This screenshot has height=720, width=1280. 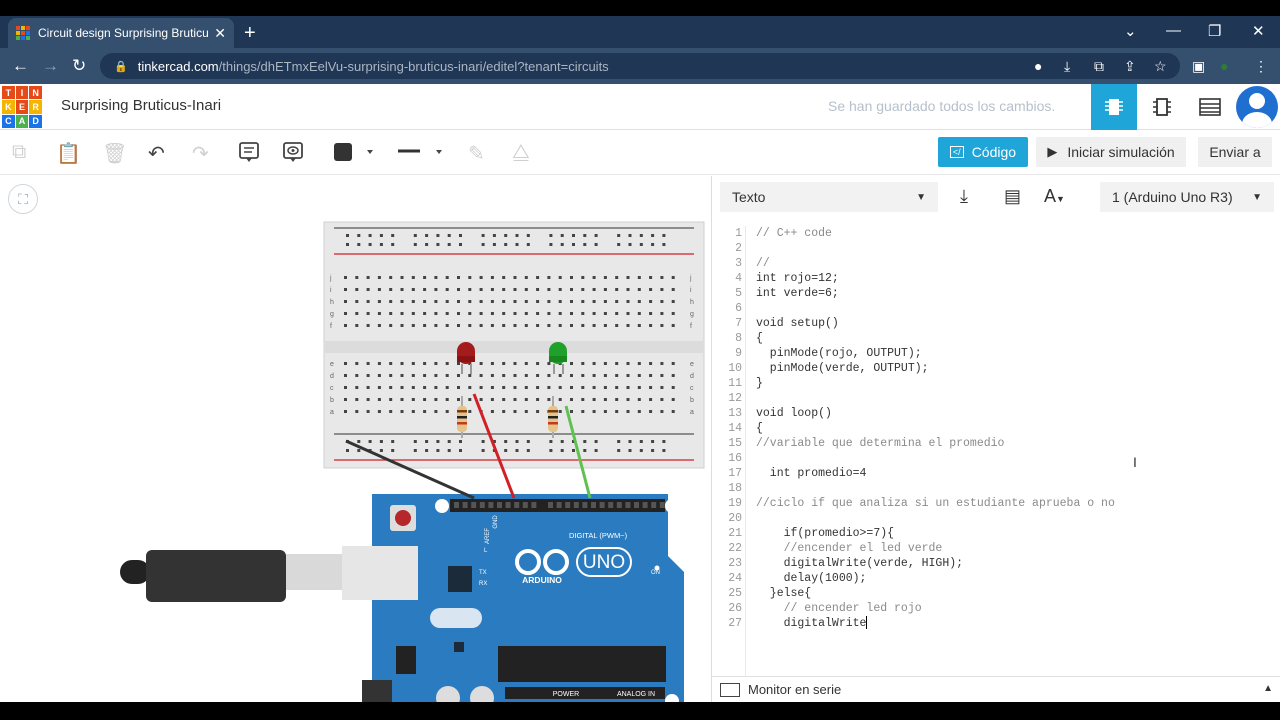 What do you see at coordinates (1111, 152) in the screenshot?
I see `start-simulation-button: ▶ Iniciar simulación` at bounding box center [1111, 152].